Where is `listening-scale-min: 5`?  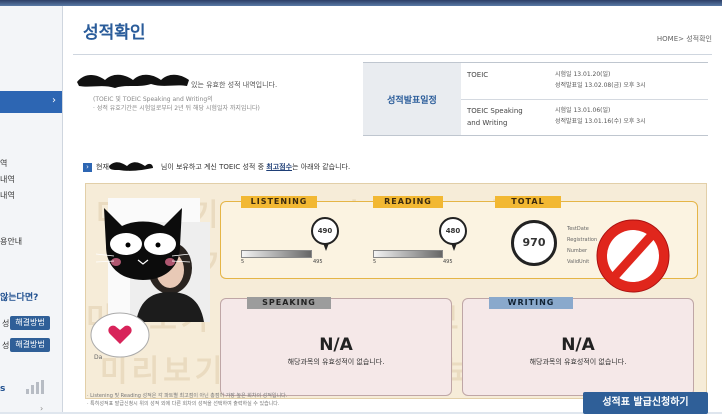
listening-scale-min: 5 is located at coordinates (243, 262).